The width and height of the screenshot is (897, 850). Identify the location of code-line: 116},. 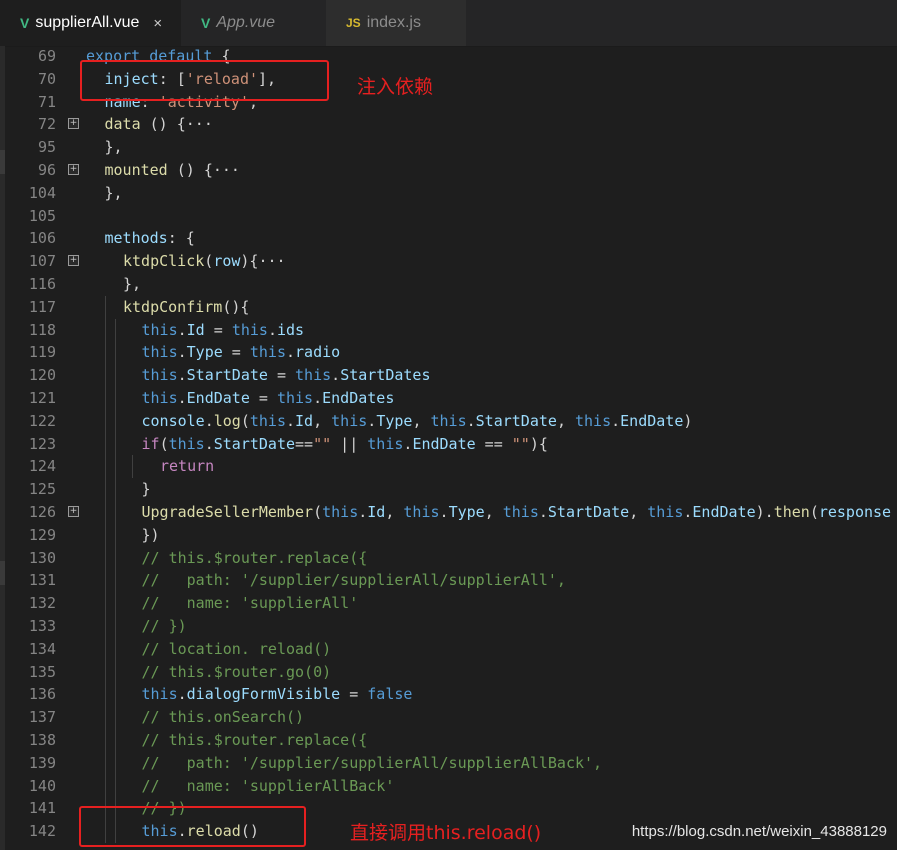
(448, 284).